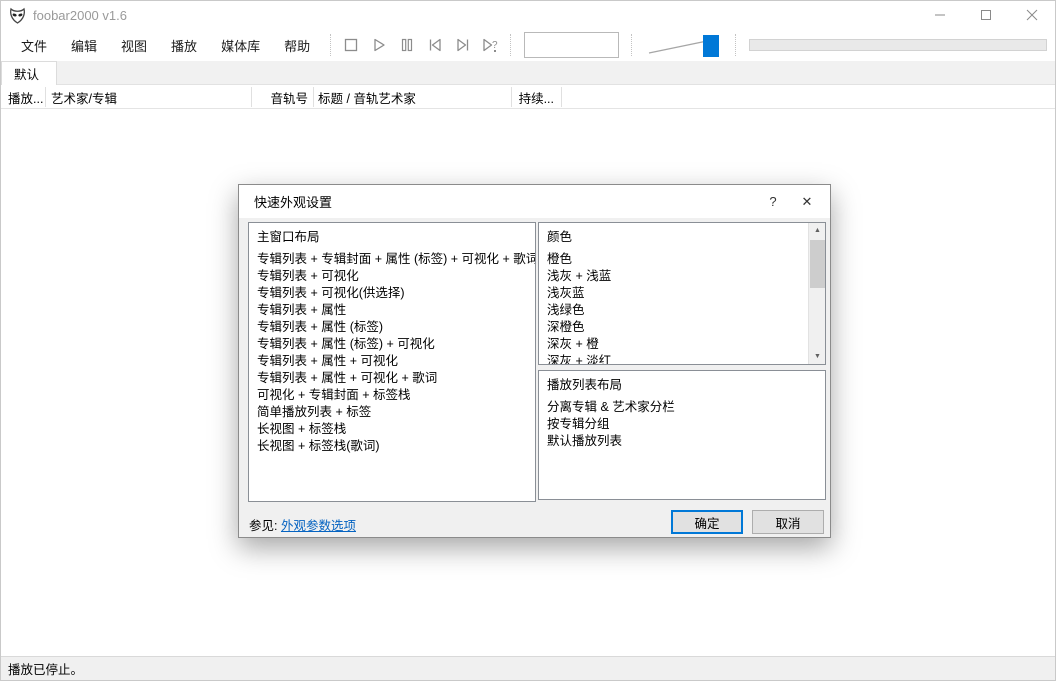  I want to click on playlist-layout-listbox: 播放列表布局 分离专辑 & 艺术家分栏 按专辑分组 默认播放列表, so click(682, 435).